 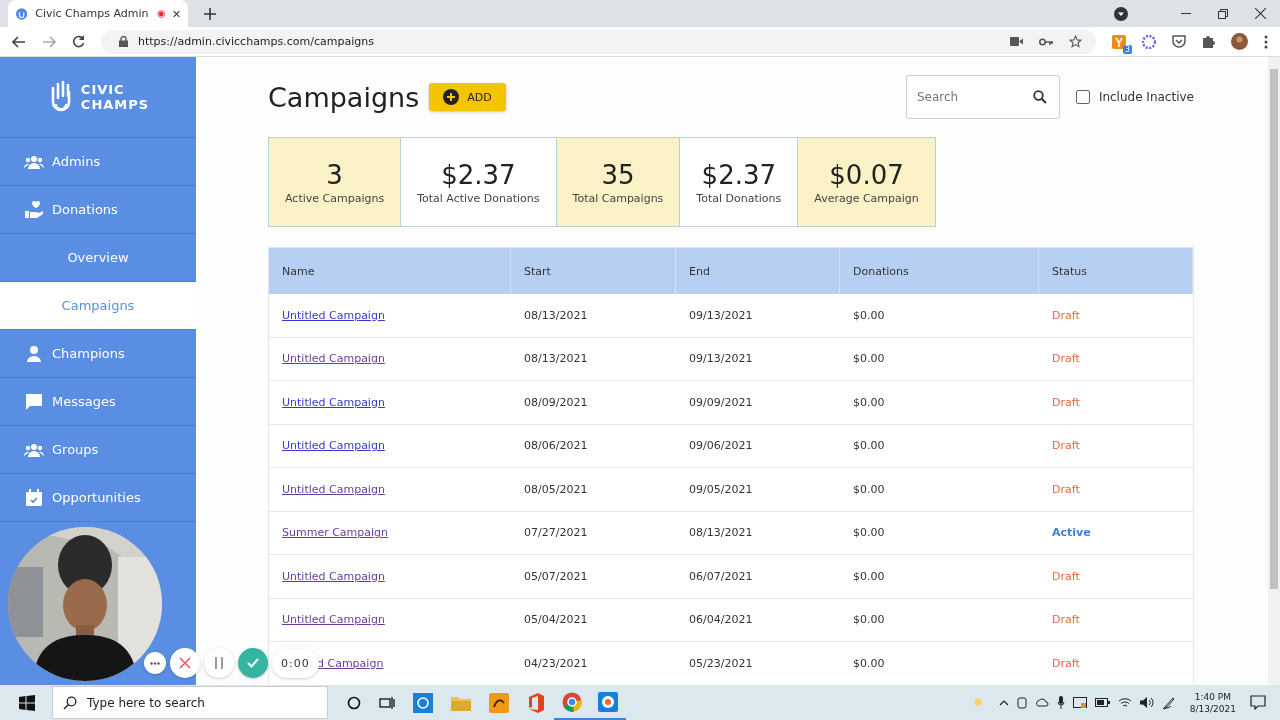 What do you see at coordinates (556, 446) in the screenshot?
I see `table-cell-text: 08/06/2021` at bounding box center [556, 446].